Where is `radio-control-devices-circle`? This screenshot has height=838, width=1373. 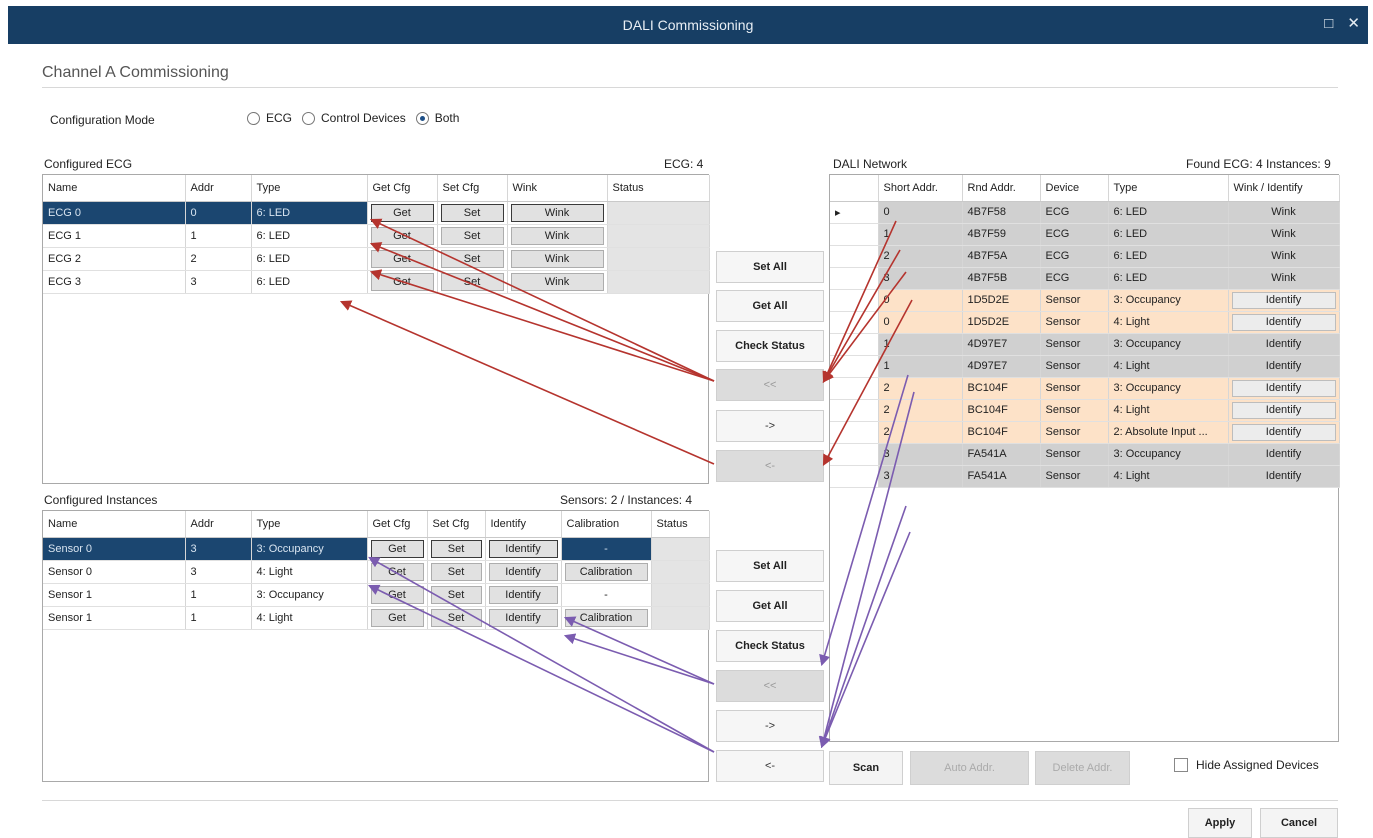 radio-control-devices-circle is located at coordinates (309, 118).